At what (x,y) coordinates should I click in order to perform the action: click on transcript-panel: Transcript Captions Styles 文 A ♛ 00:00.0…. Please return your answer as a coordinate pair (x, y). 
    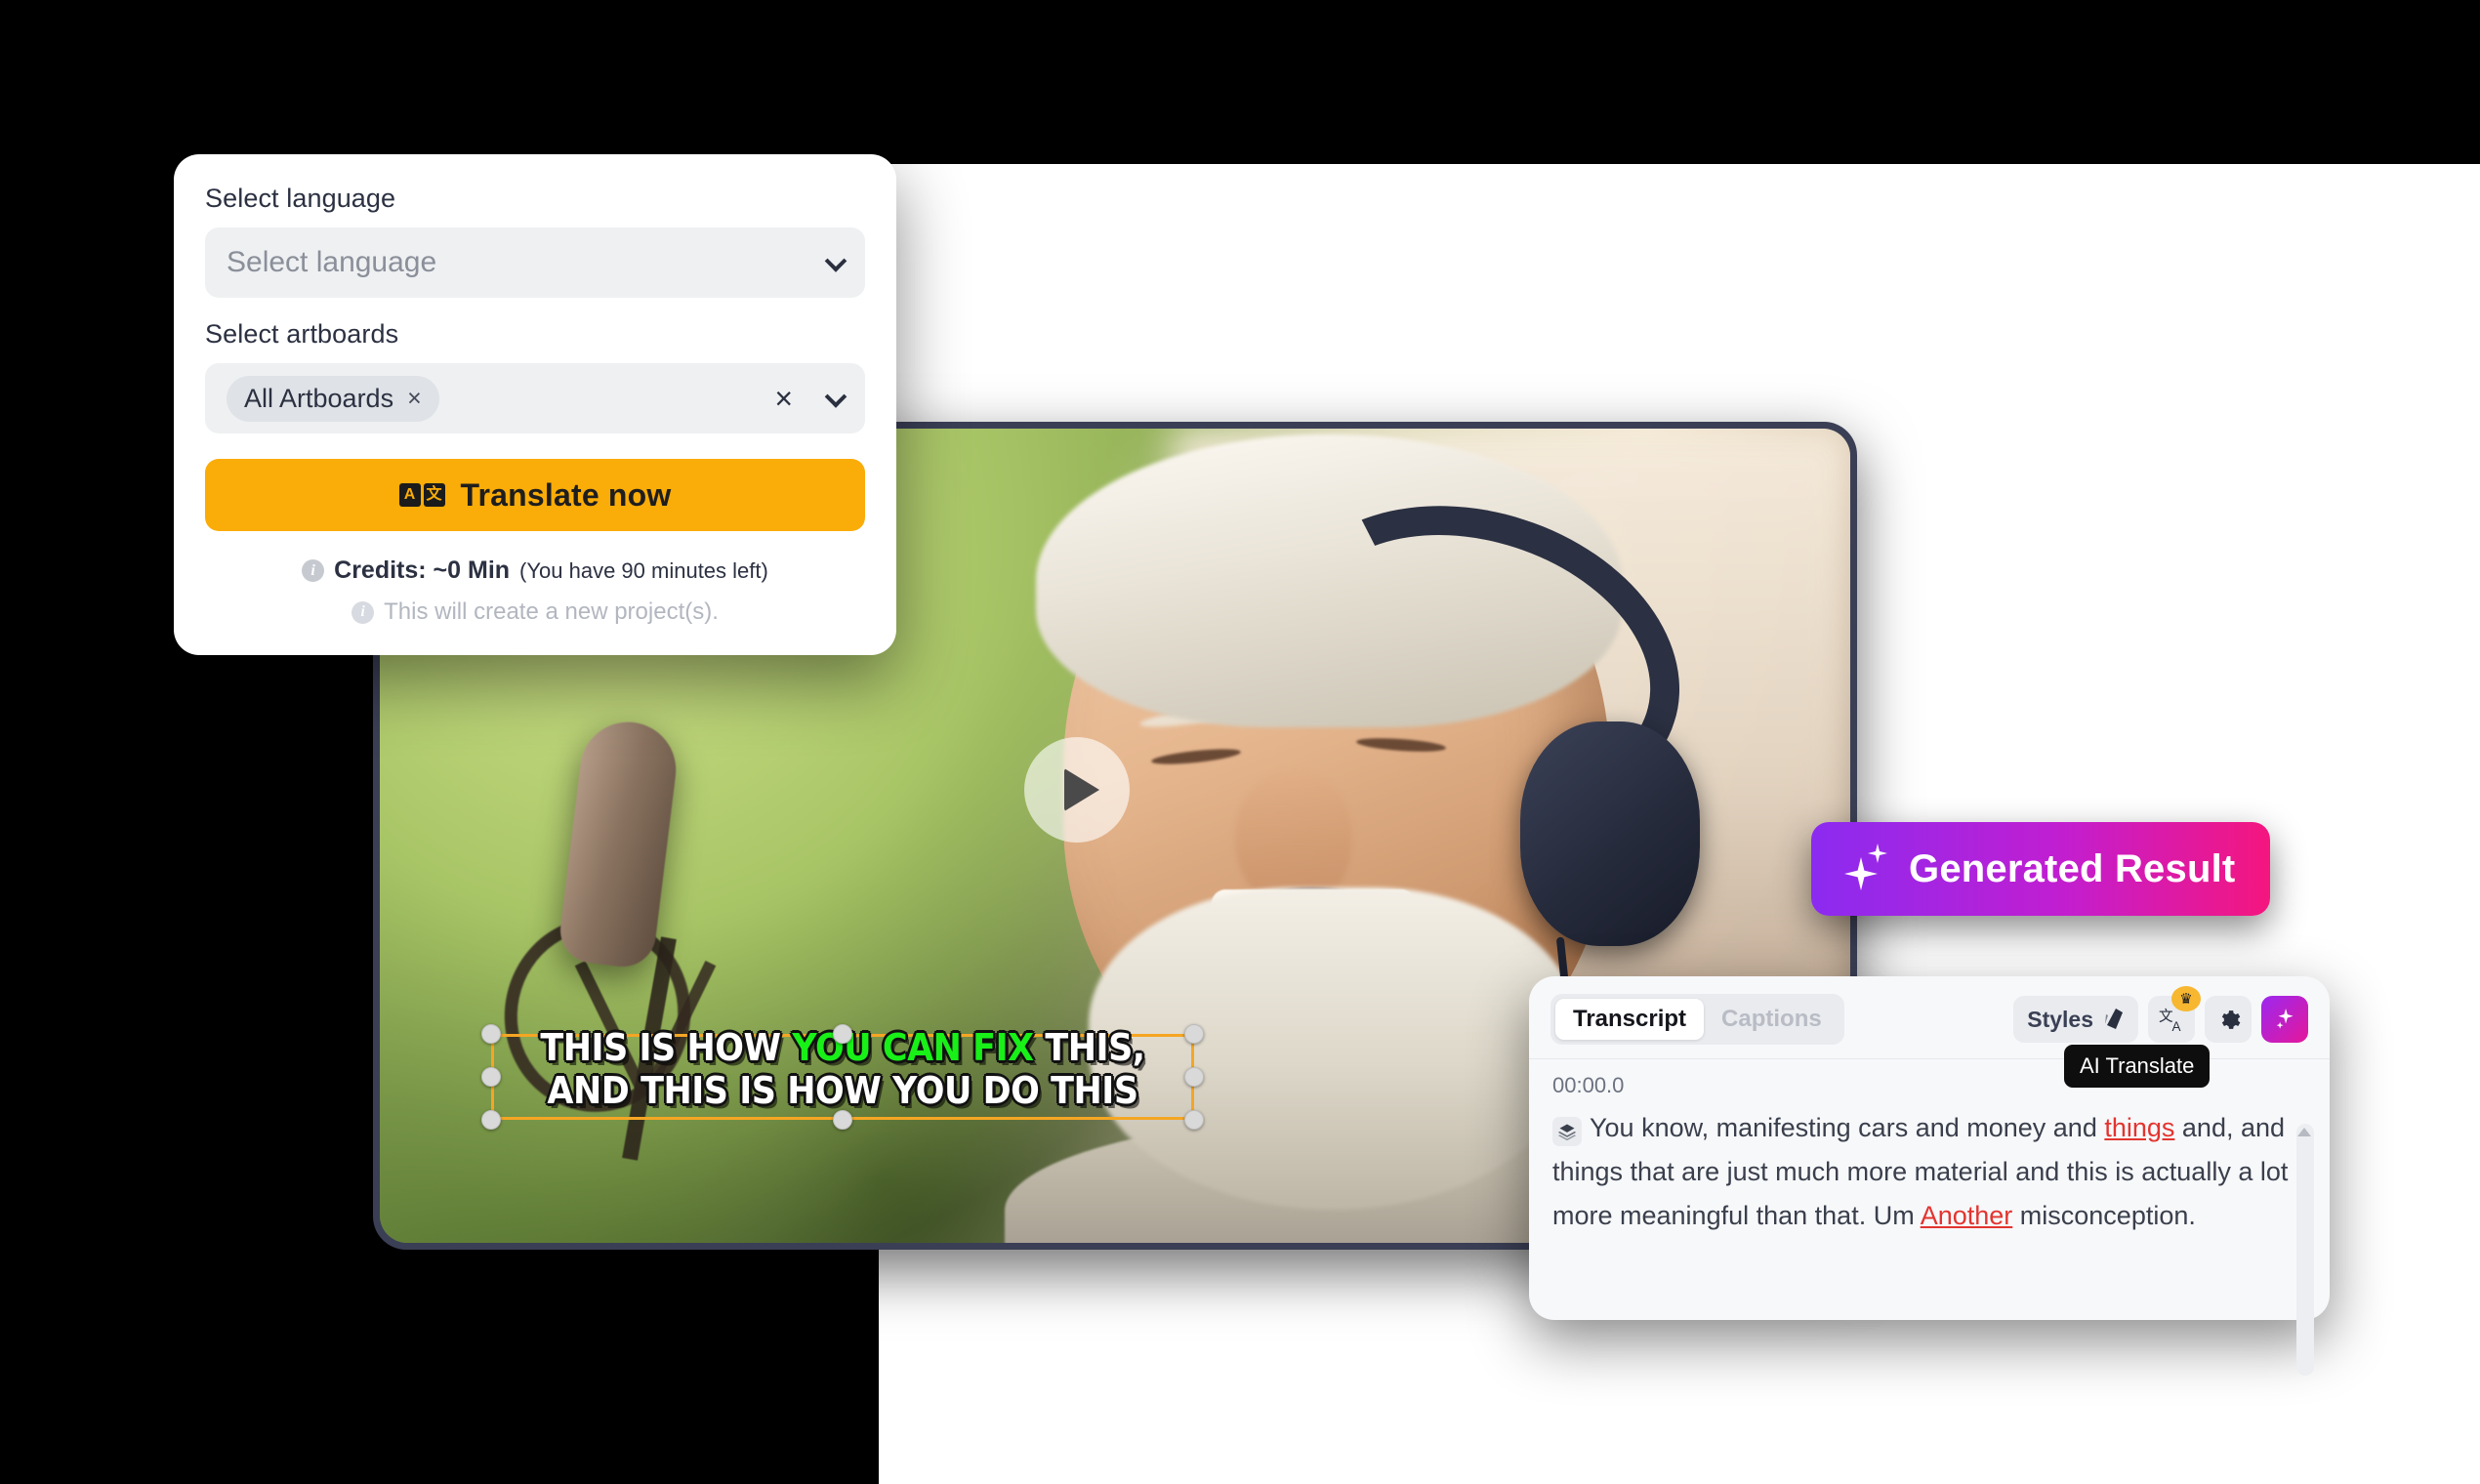
    Looking at the image, I should click on (1929, 1176).